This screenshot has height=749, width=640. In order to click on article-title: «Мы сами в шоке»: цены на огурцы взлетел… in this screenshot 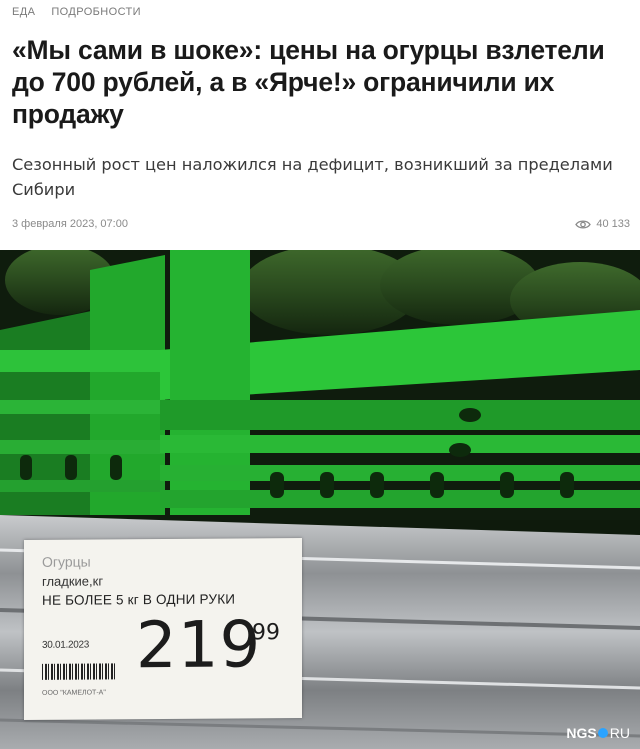, I will do `click(308, 82)`.